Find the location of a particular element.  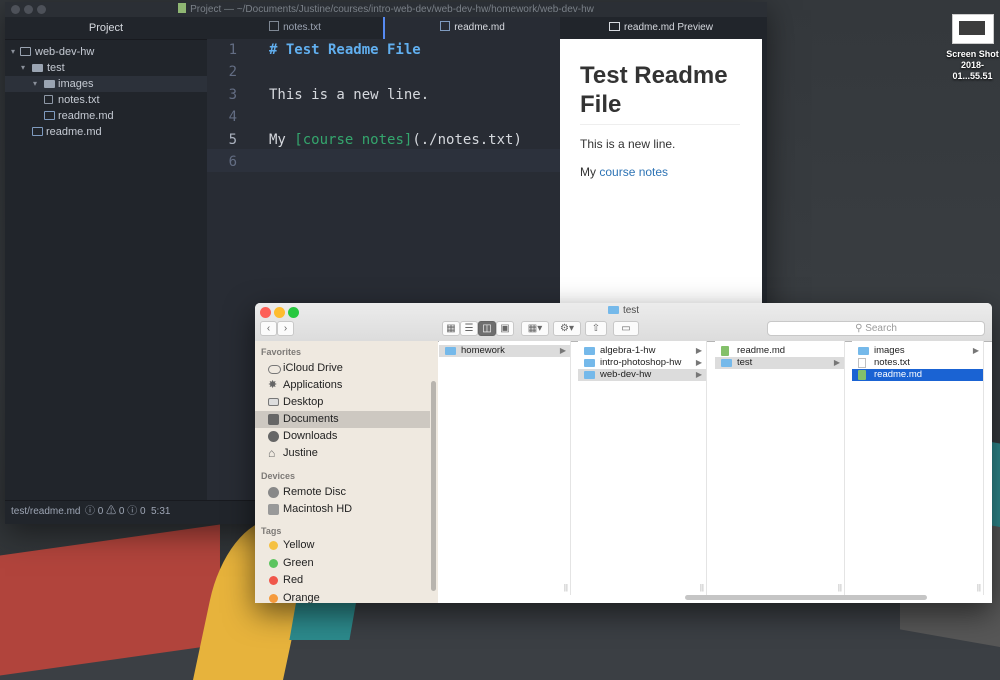

yellow-tag-icon is located at coordinates (273, 545).